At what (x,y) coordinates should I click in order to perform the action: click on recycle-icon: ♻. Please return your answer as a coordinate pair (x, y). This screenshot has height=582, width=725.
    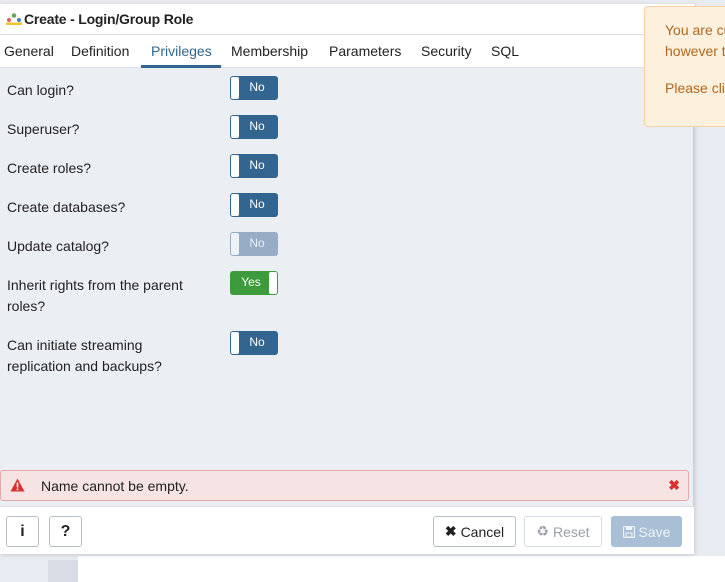
    Looking at the image, I should click on (542, 531).